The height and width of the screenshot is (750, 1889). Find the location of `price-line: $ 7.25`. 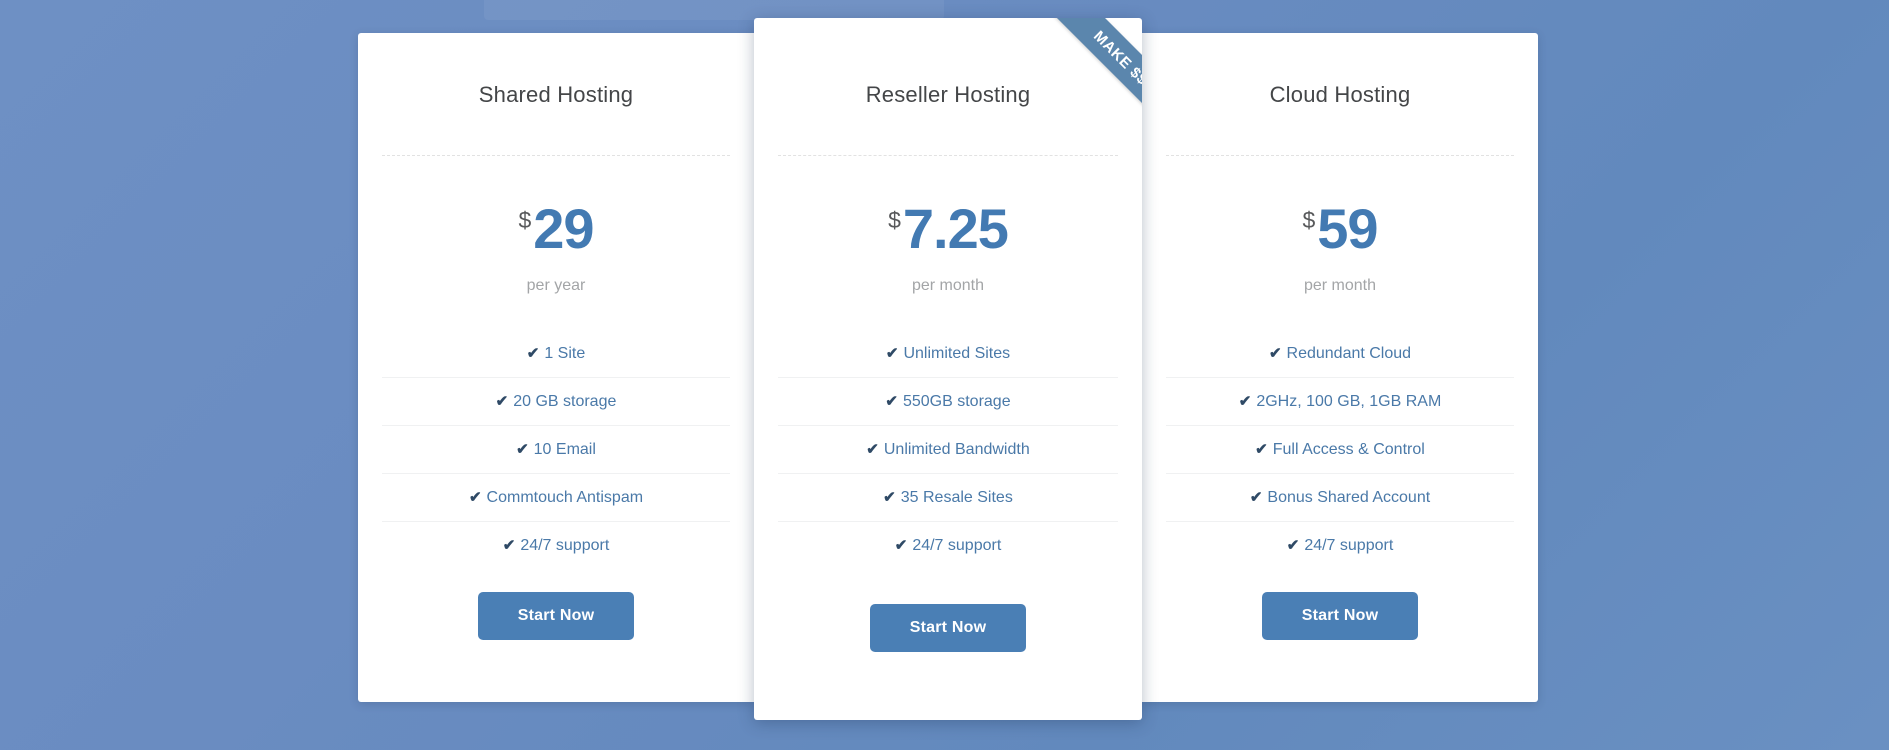

price-line: $ 7.25 is located at coordinates (948, 228).